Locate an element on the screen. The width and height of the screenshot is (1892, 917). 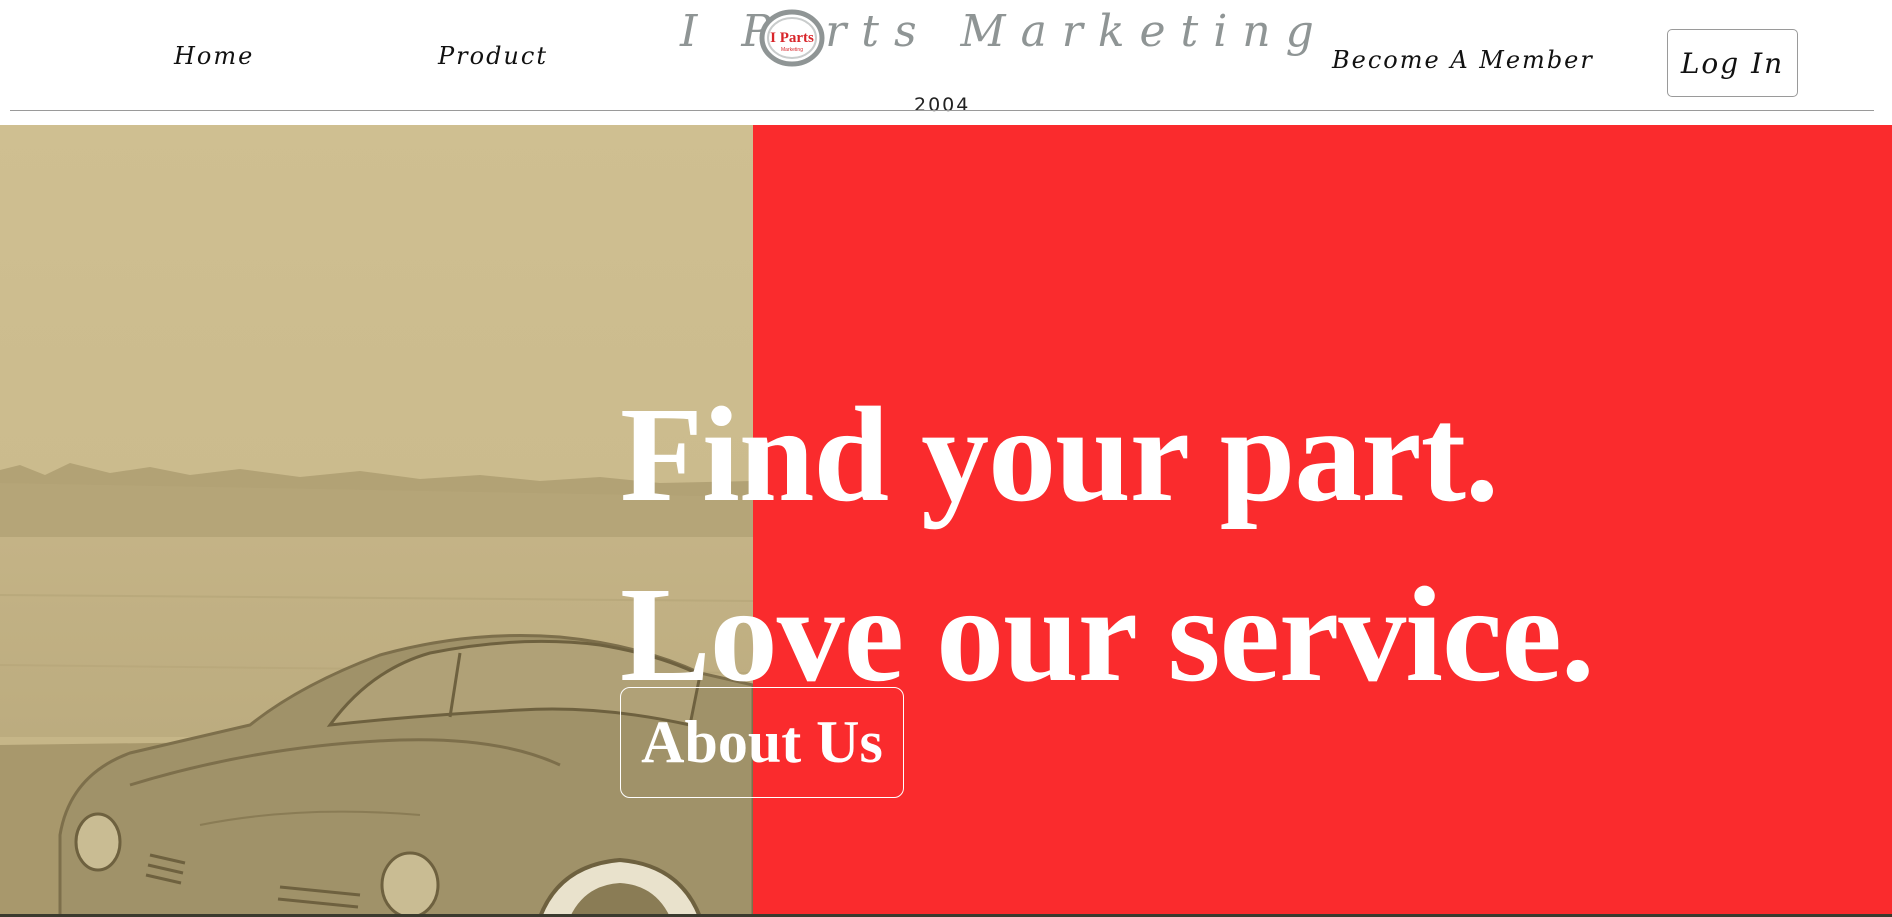
brand-year: 2004 is located at coordinates (942, 105).